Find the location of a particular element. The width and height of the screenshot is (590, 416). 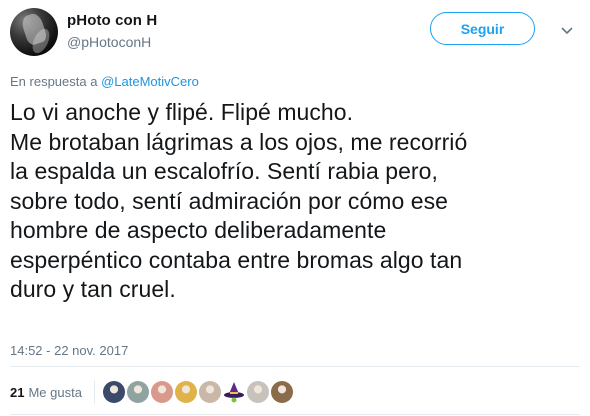

reply-mention-link: @LateMotivCero is located at coordinates (150, 81).